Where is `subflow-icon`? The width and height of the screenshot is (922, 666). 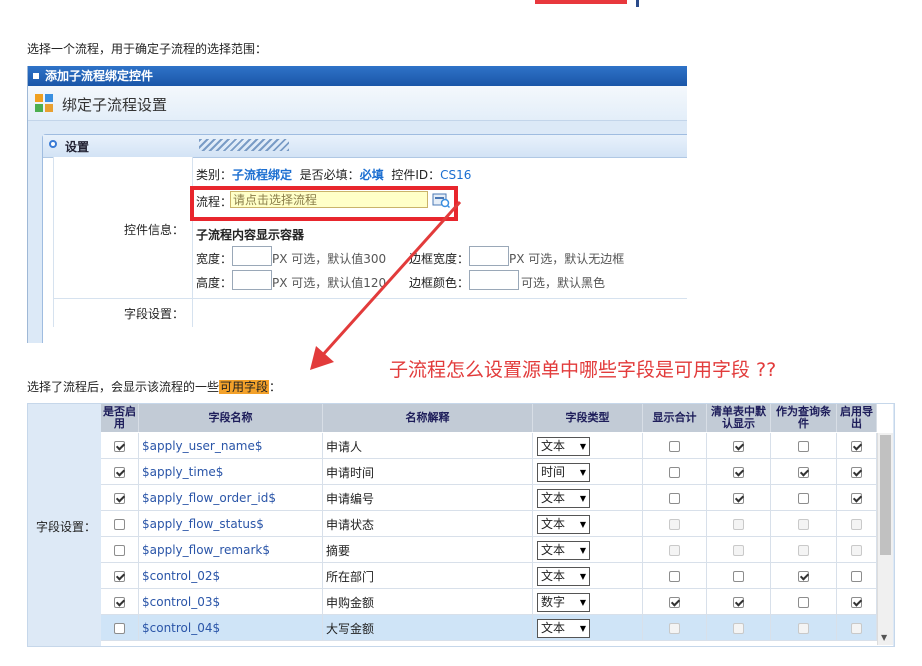 subflow-icon is located at coordinates (44, 103).